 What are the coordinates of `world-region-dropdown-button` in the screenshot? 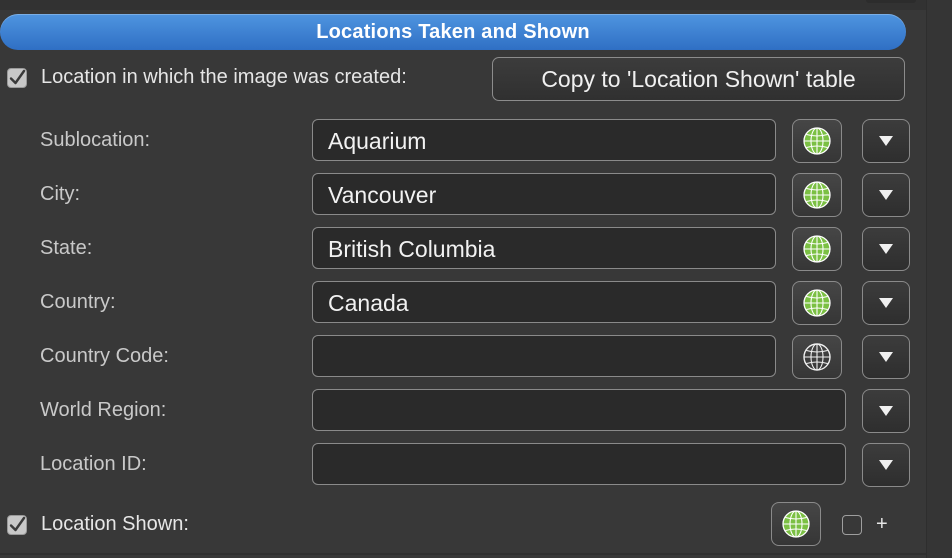 It's located at (886, 411).